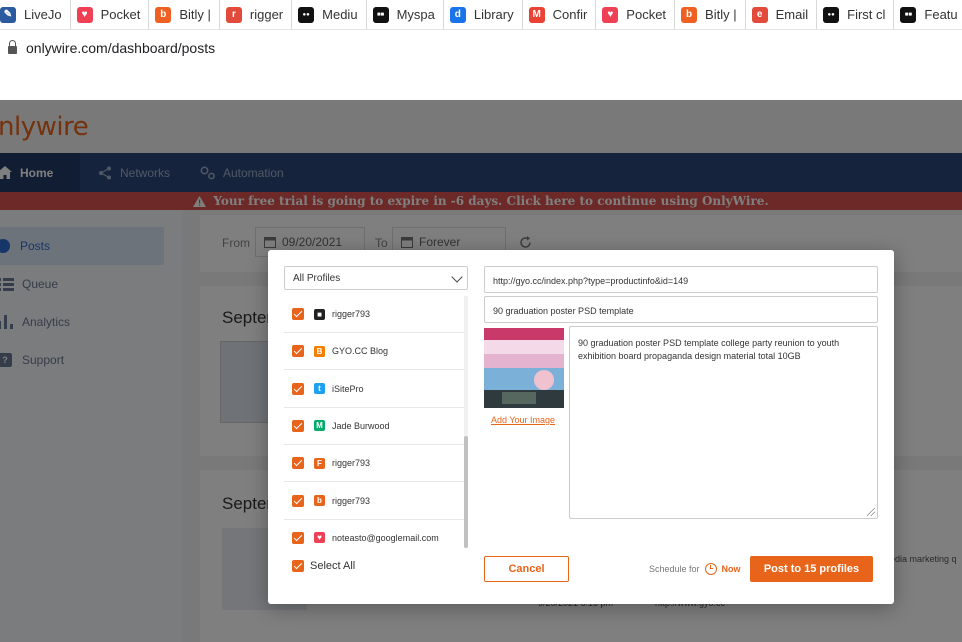 The width and height of the screenshot is (962, 642). What do you see at coordinates (374, 389) in the screenshot?
I see `profile-row: t iSitePro` at bounding box center [374, 389].